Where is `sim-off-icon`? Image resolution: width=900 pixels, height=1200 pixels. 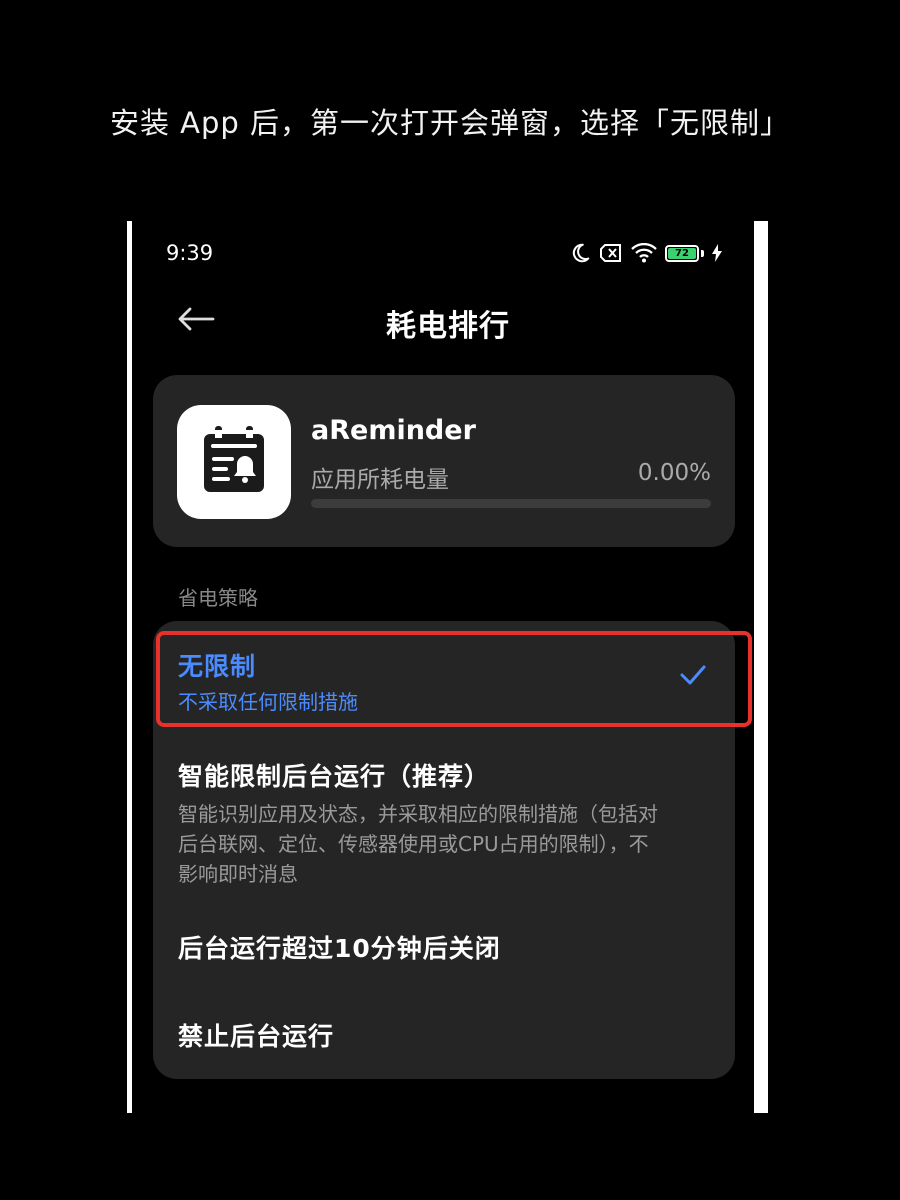 sim-off-icon is located at coordinates (611, 253).